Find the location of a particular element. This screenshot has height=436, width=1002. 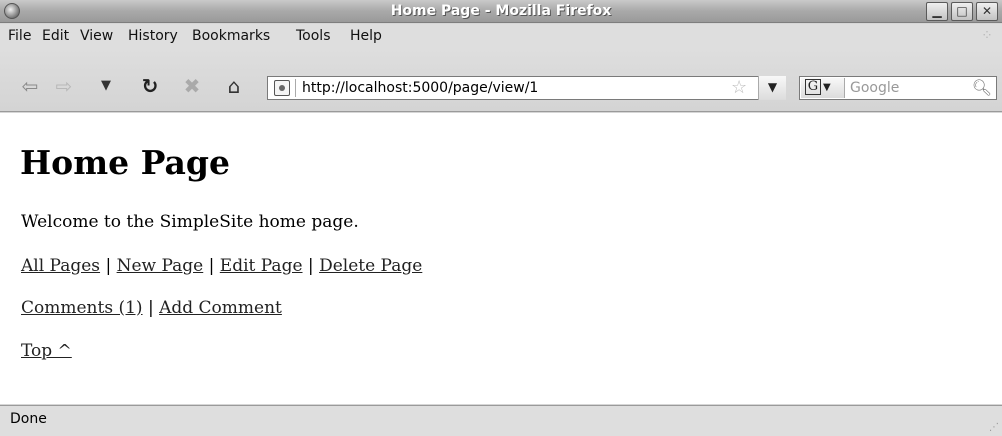

window-titlebar: Home Page - Mozilla Firefox ▁ □ ✕ is located at coordinates (501, 11).